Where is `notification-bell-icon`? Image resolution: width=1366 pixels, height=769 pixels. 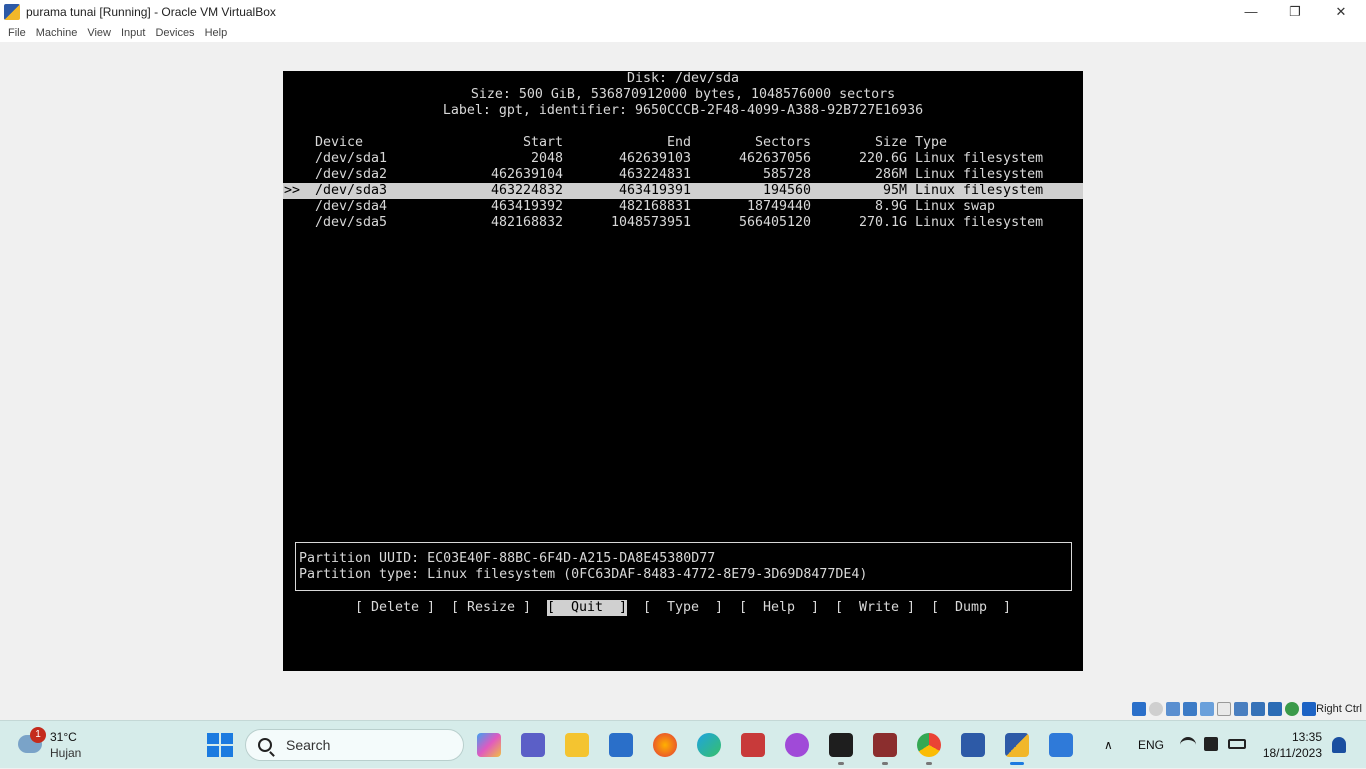 notification-bell-icon is located at coordinates (1339, 745).